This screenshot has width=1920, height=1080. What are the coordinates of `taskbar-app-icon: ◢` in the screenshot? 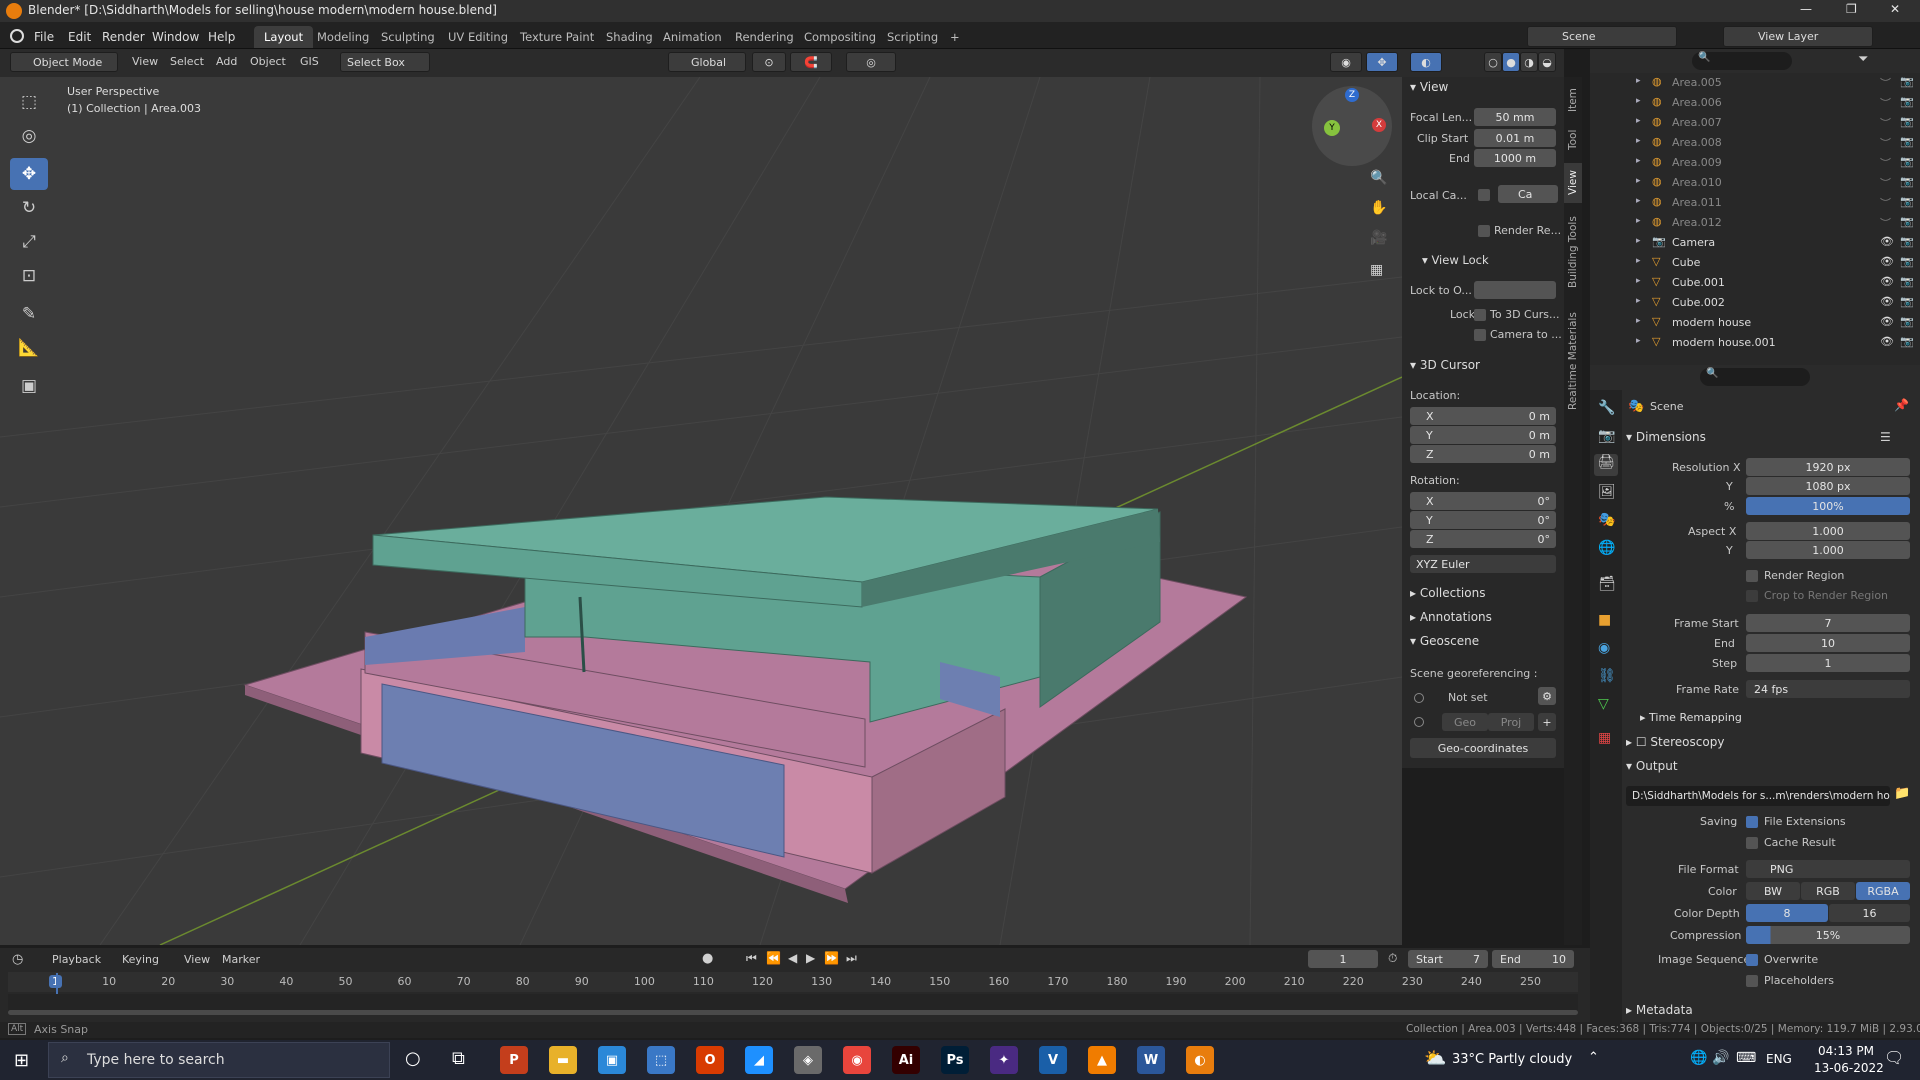 It's located at (759, 1060).